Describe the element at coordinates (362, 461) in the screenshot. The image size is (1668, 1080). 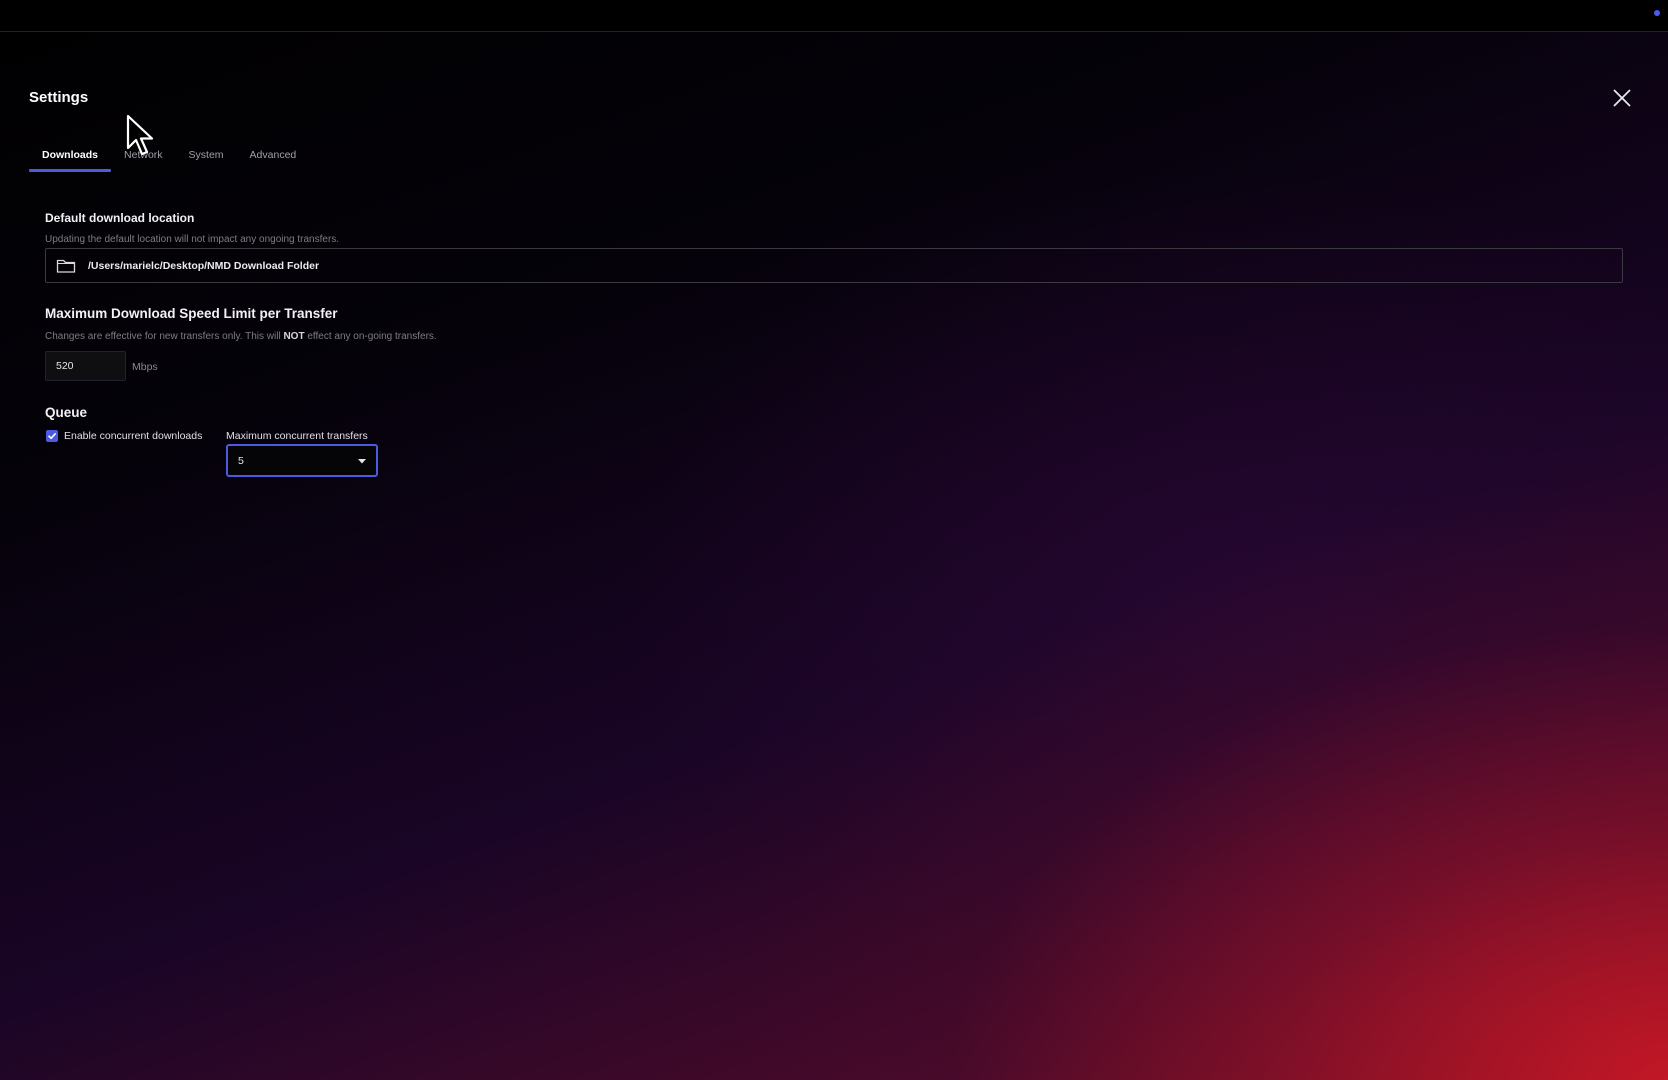
I see `chevron-down-icon` at that location.